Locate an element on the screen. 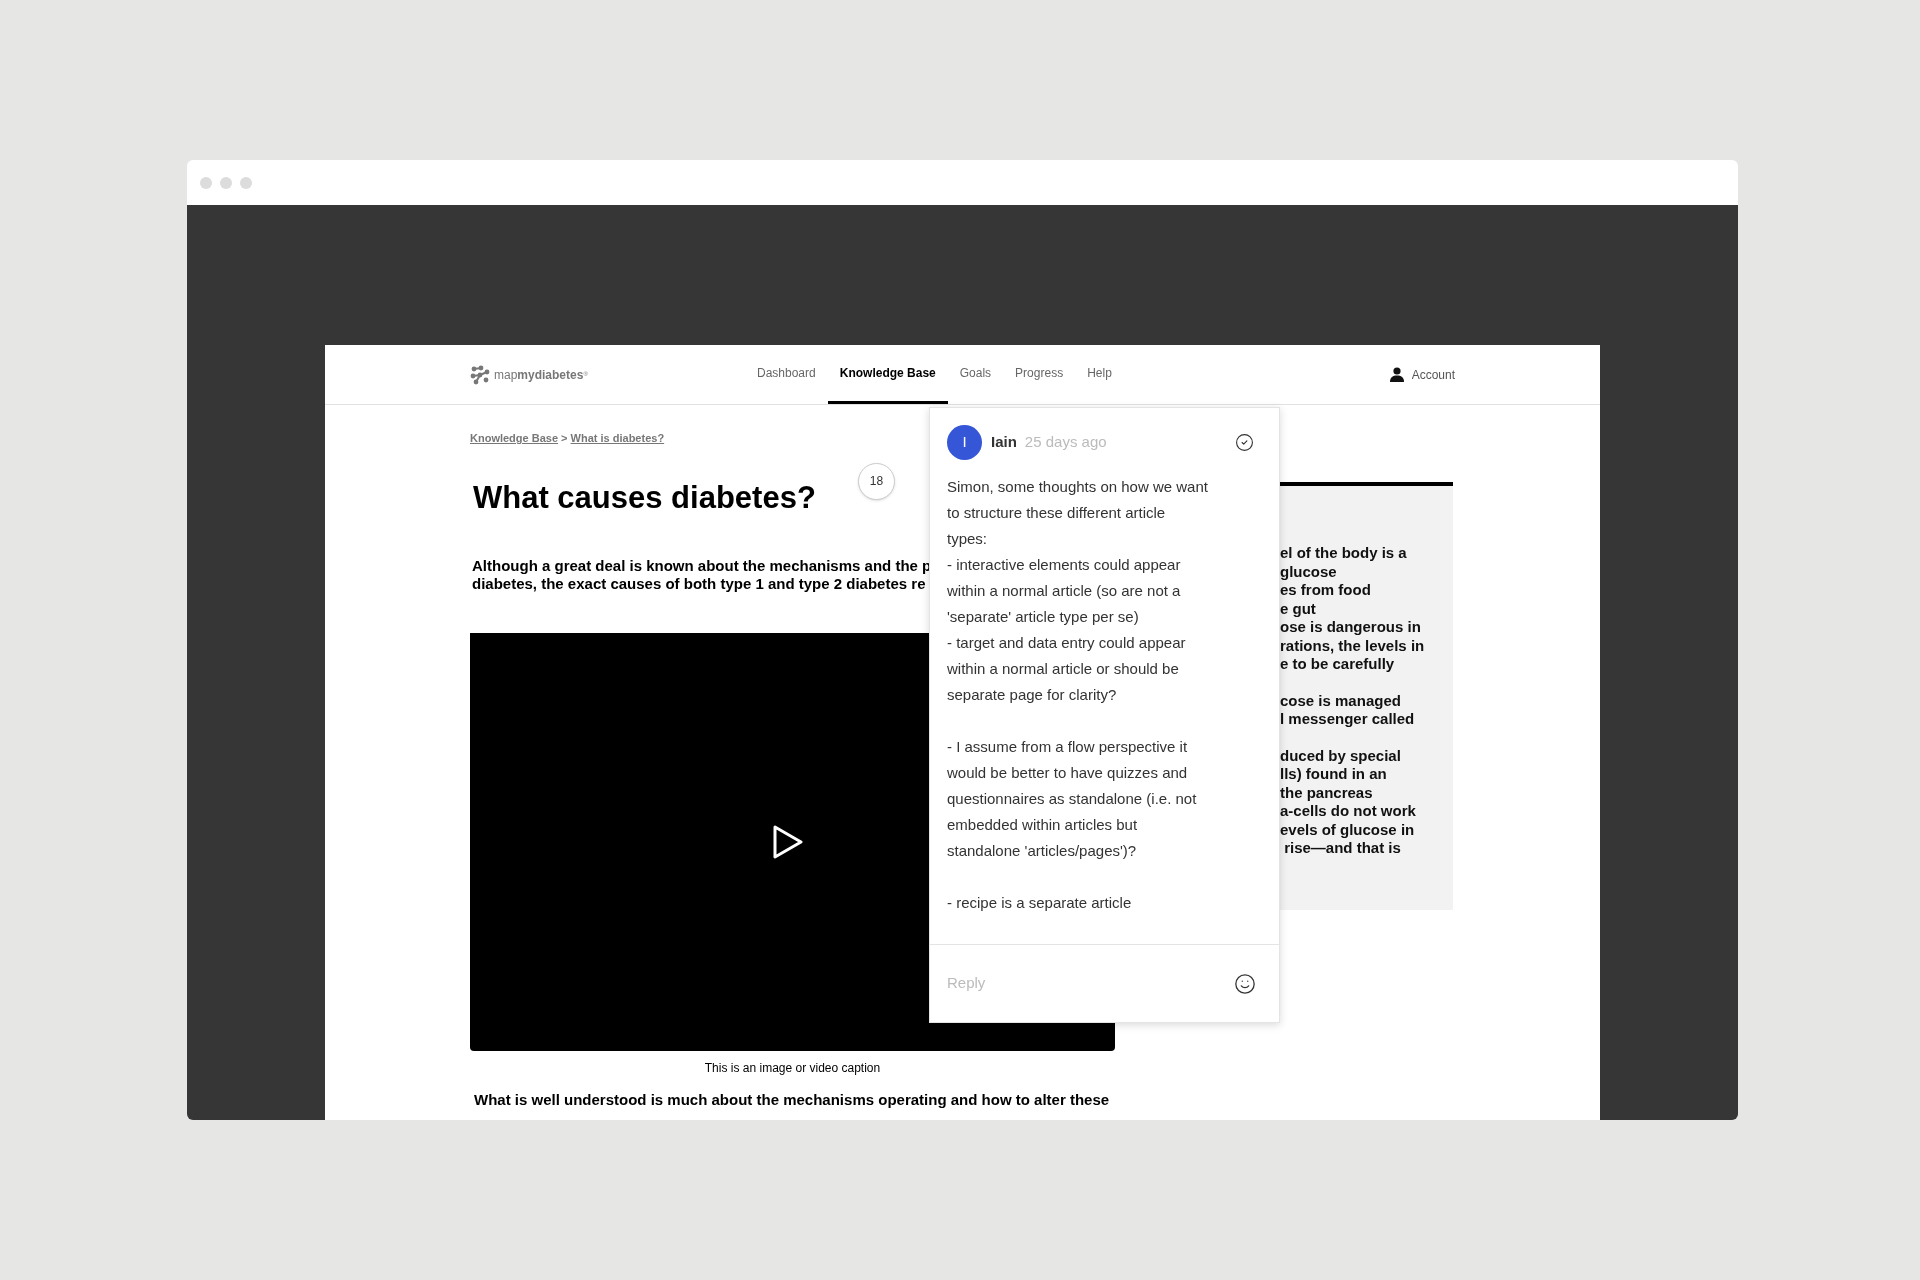 This screenshot has width=1920, height=1280. nav-tab: Dashboard is located at coordinates (786, 374).